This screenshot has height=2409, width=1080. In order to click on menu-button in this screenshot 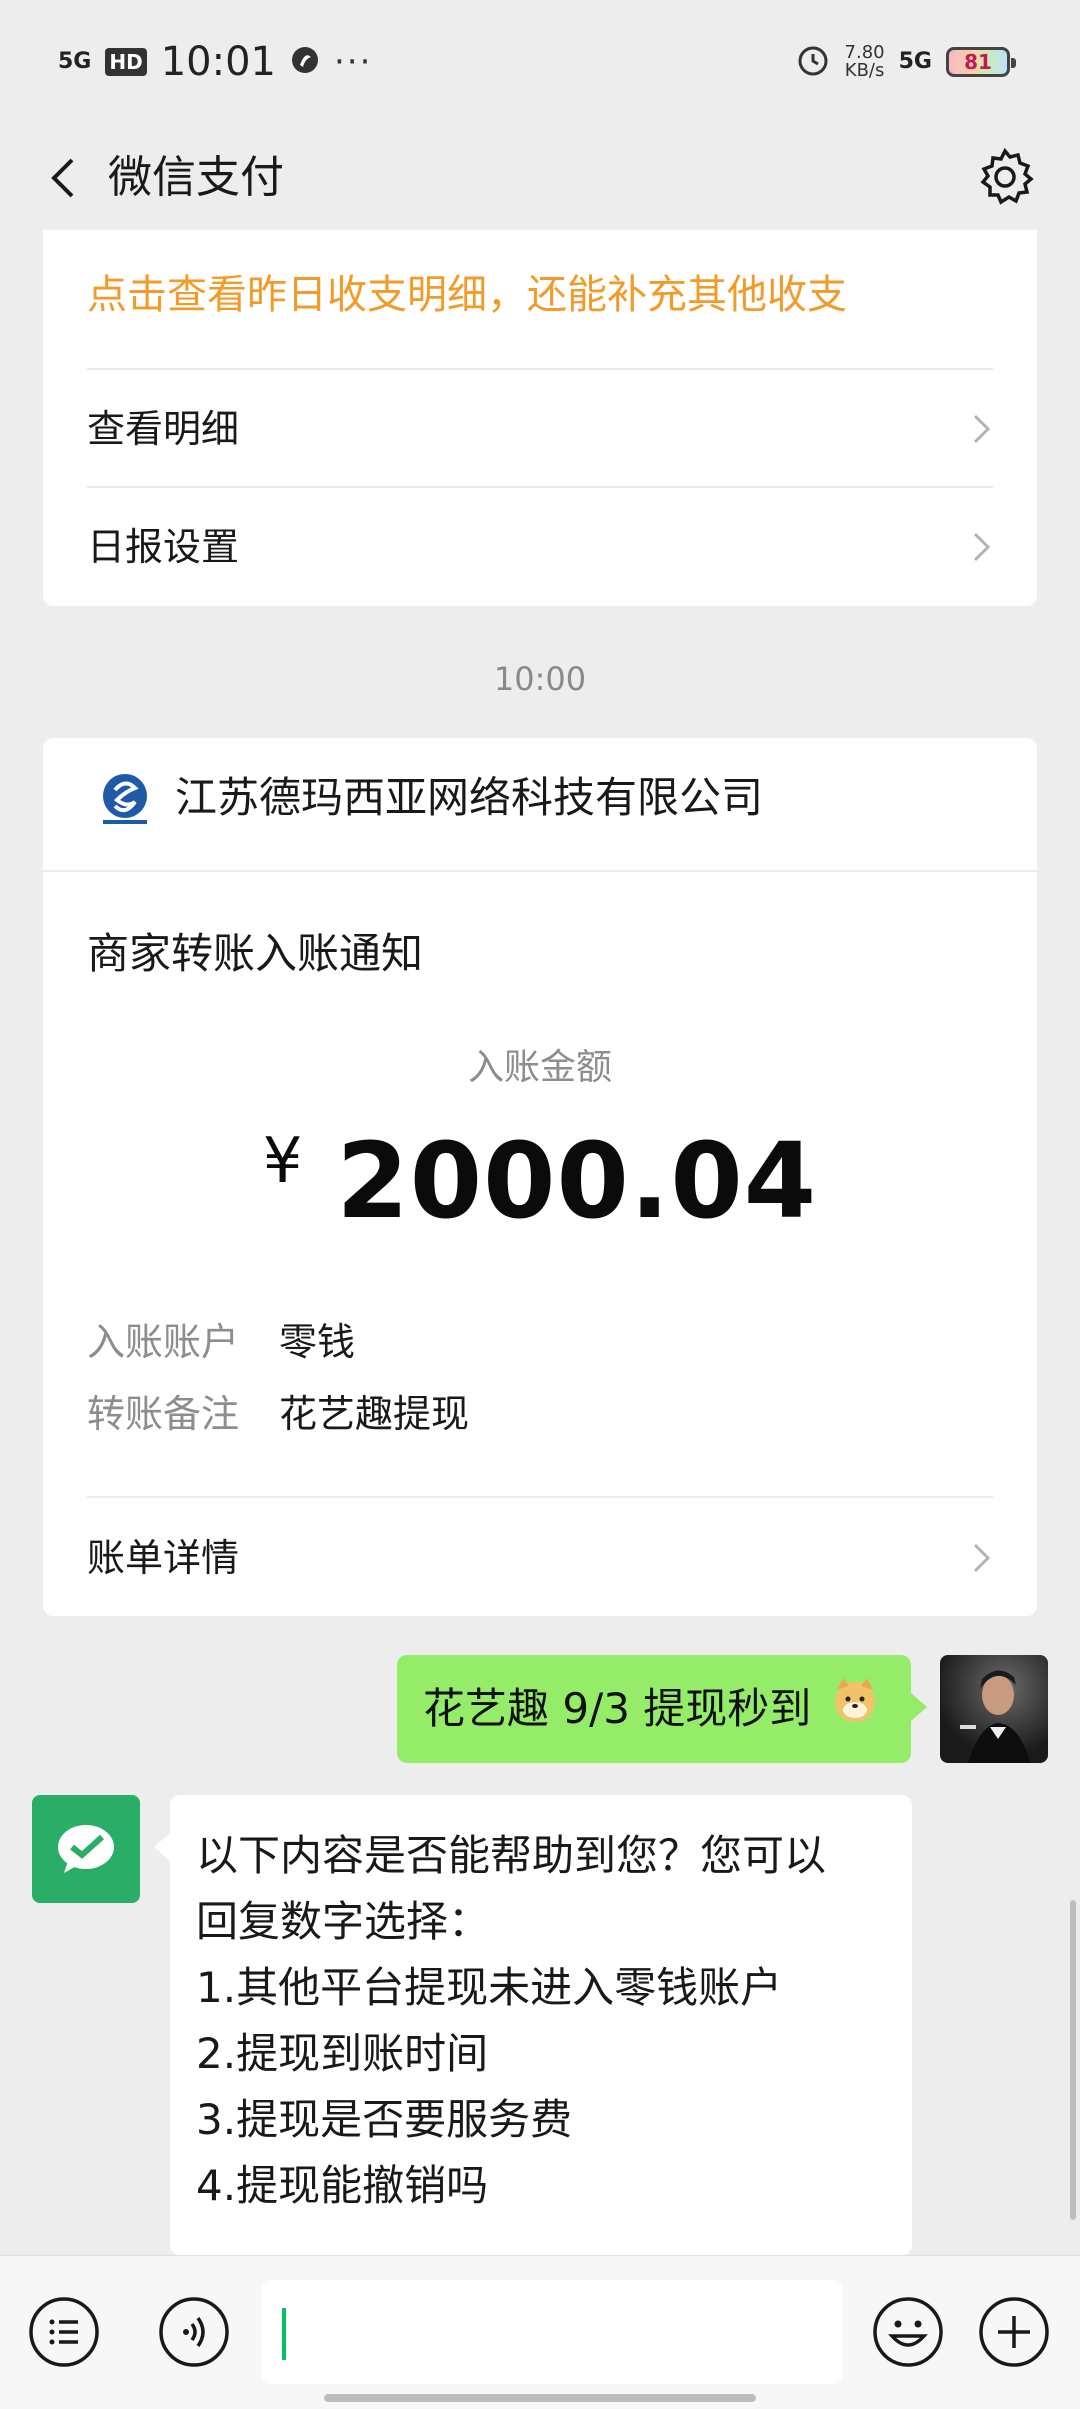, I will do `click(64, 2332)`.